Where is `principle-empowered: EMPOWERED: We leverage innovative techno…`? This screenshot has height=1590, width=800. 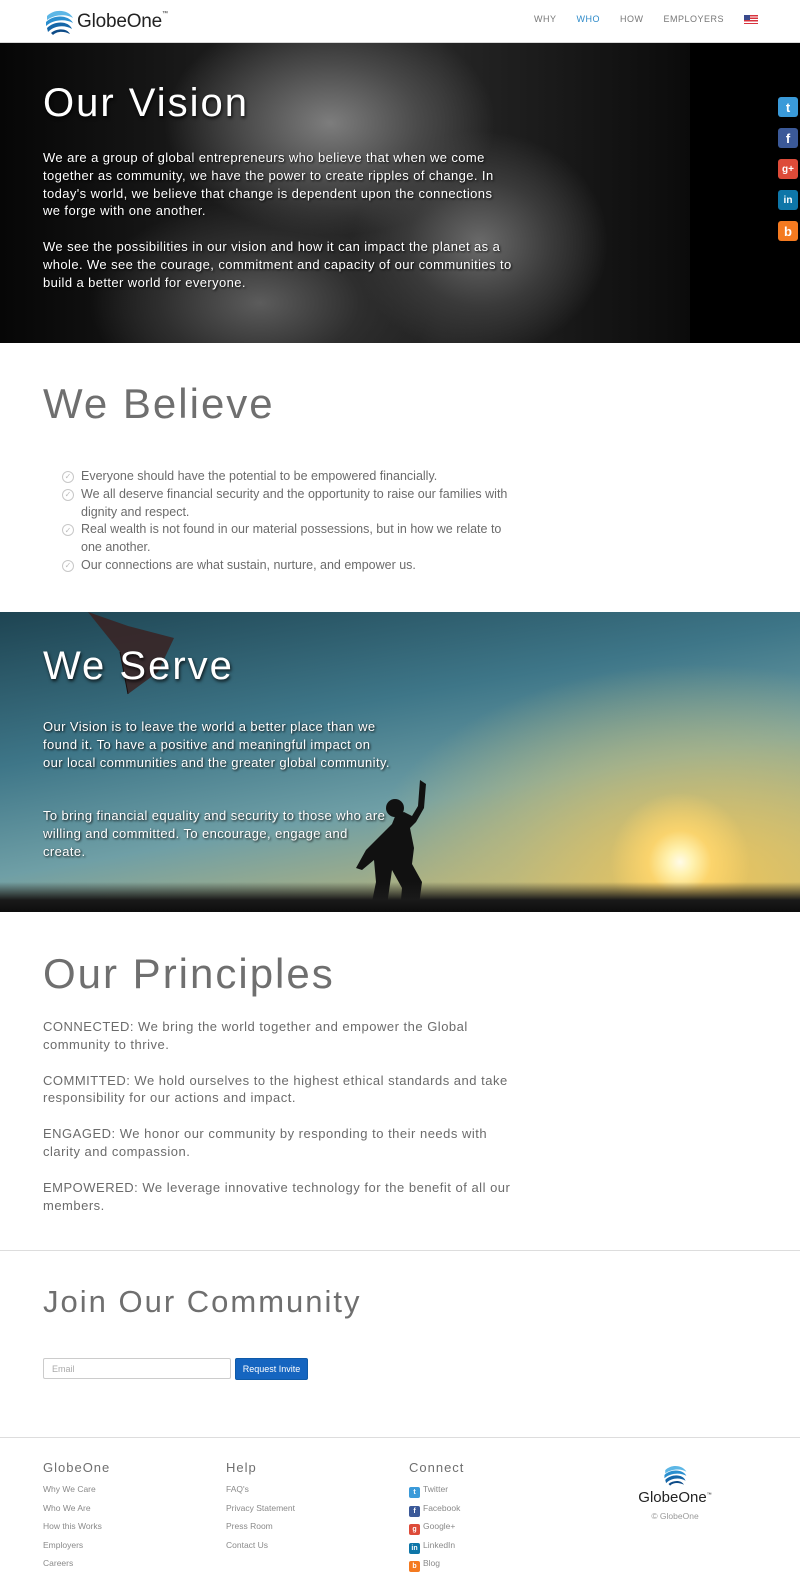 principle-empowered: EMPOWERED: We leverage innovative techno… is located at coordinates (277, 1196).